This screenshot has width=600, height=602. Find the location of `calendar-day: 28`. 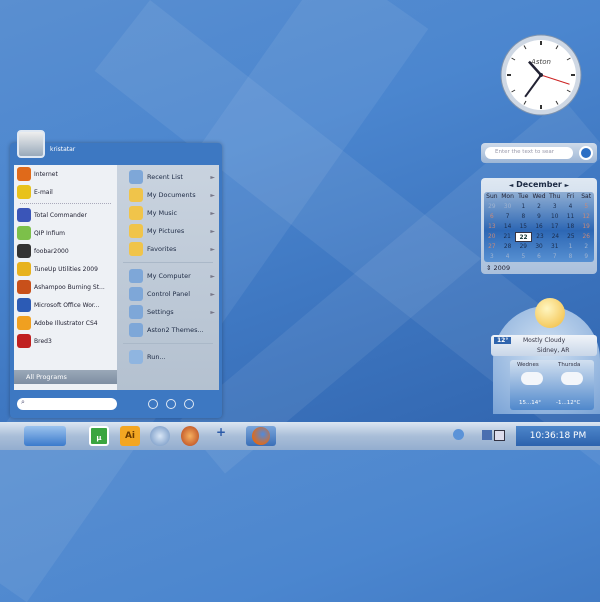

calendar-day: 28 is located at coordinates (508, 247).